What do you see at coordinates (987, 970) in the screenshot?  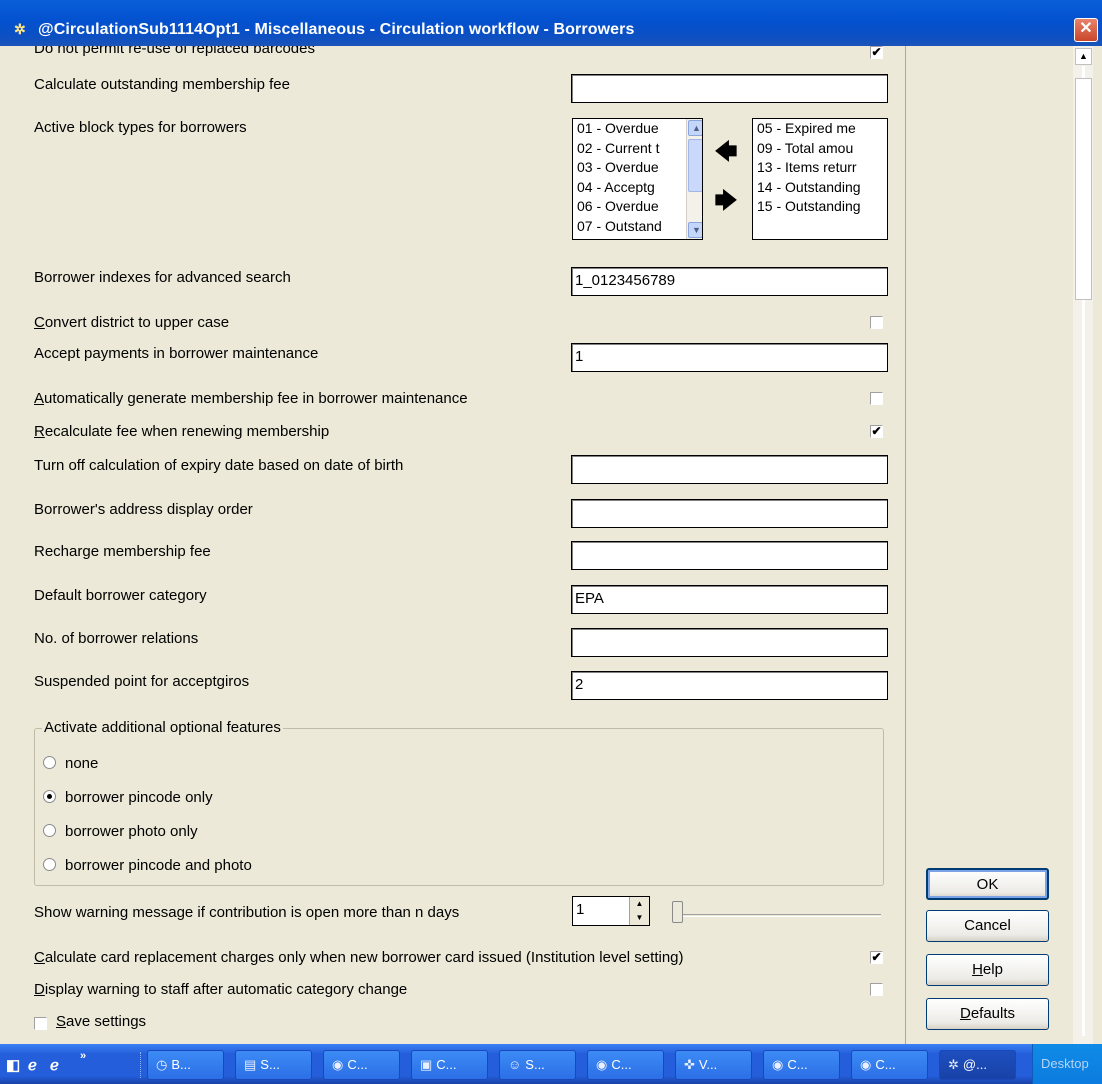 I see `help-button: Help` at bounding box center [987, 970].